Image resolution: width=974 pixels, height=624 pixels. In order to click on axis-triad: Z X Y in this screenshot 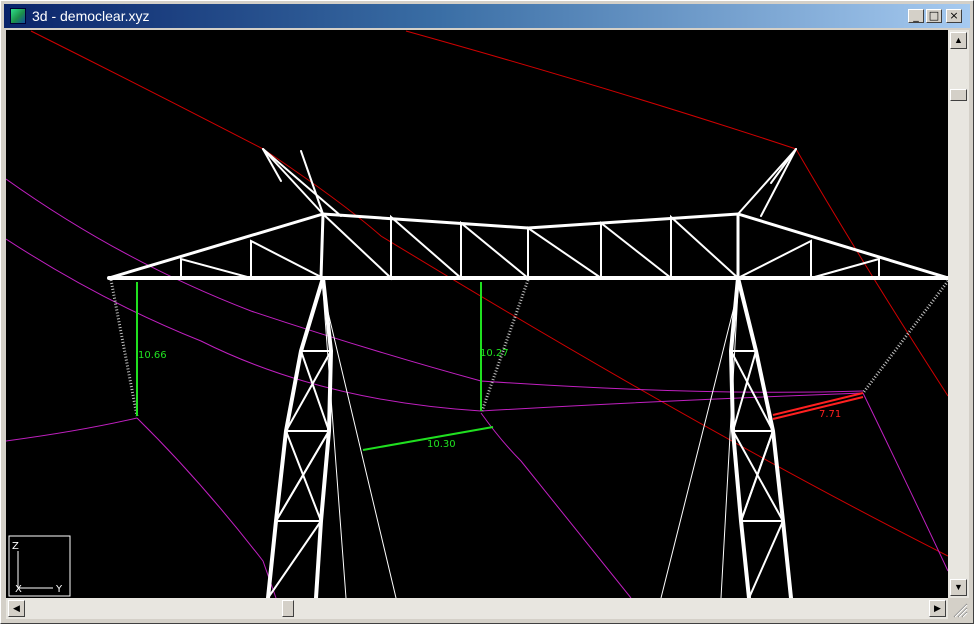, I will do `click(39, 566)`.